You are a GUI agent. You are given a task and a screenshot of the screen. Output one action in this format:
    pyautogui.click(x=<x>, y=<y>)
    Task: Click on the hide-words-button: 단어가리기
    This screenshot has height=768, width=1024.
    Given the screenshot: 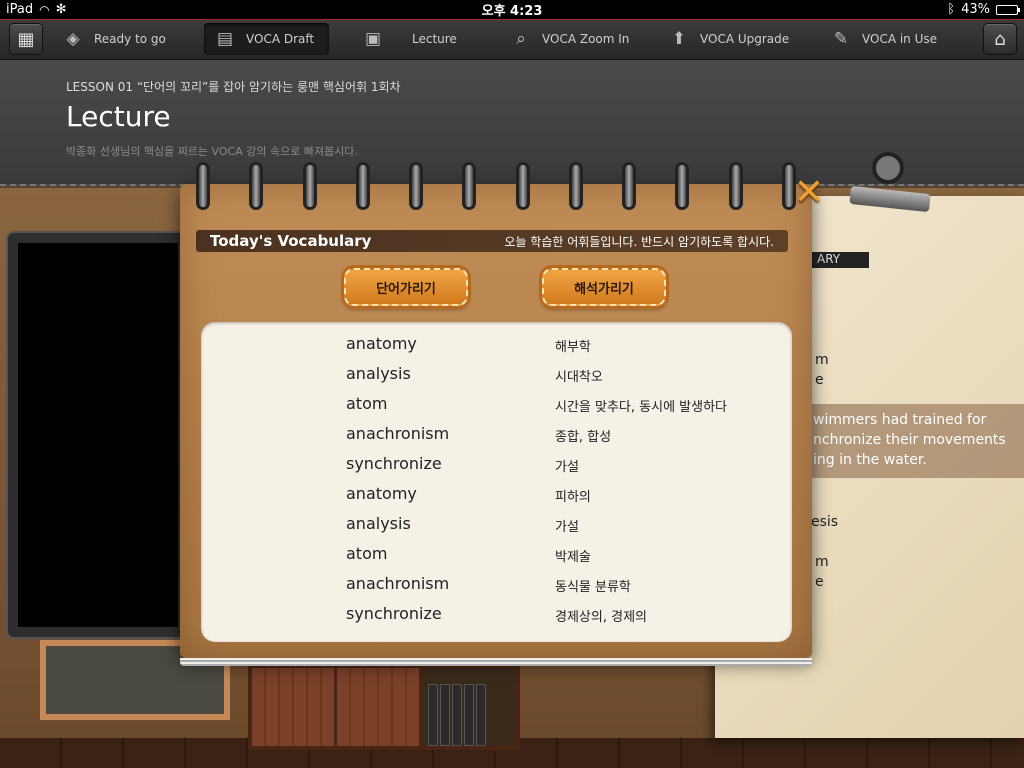 What is the action you would take?
    pyautogui.click(x=406, y=287)
    